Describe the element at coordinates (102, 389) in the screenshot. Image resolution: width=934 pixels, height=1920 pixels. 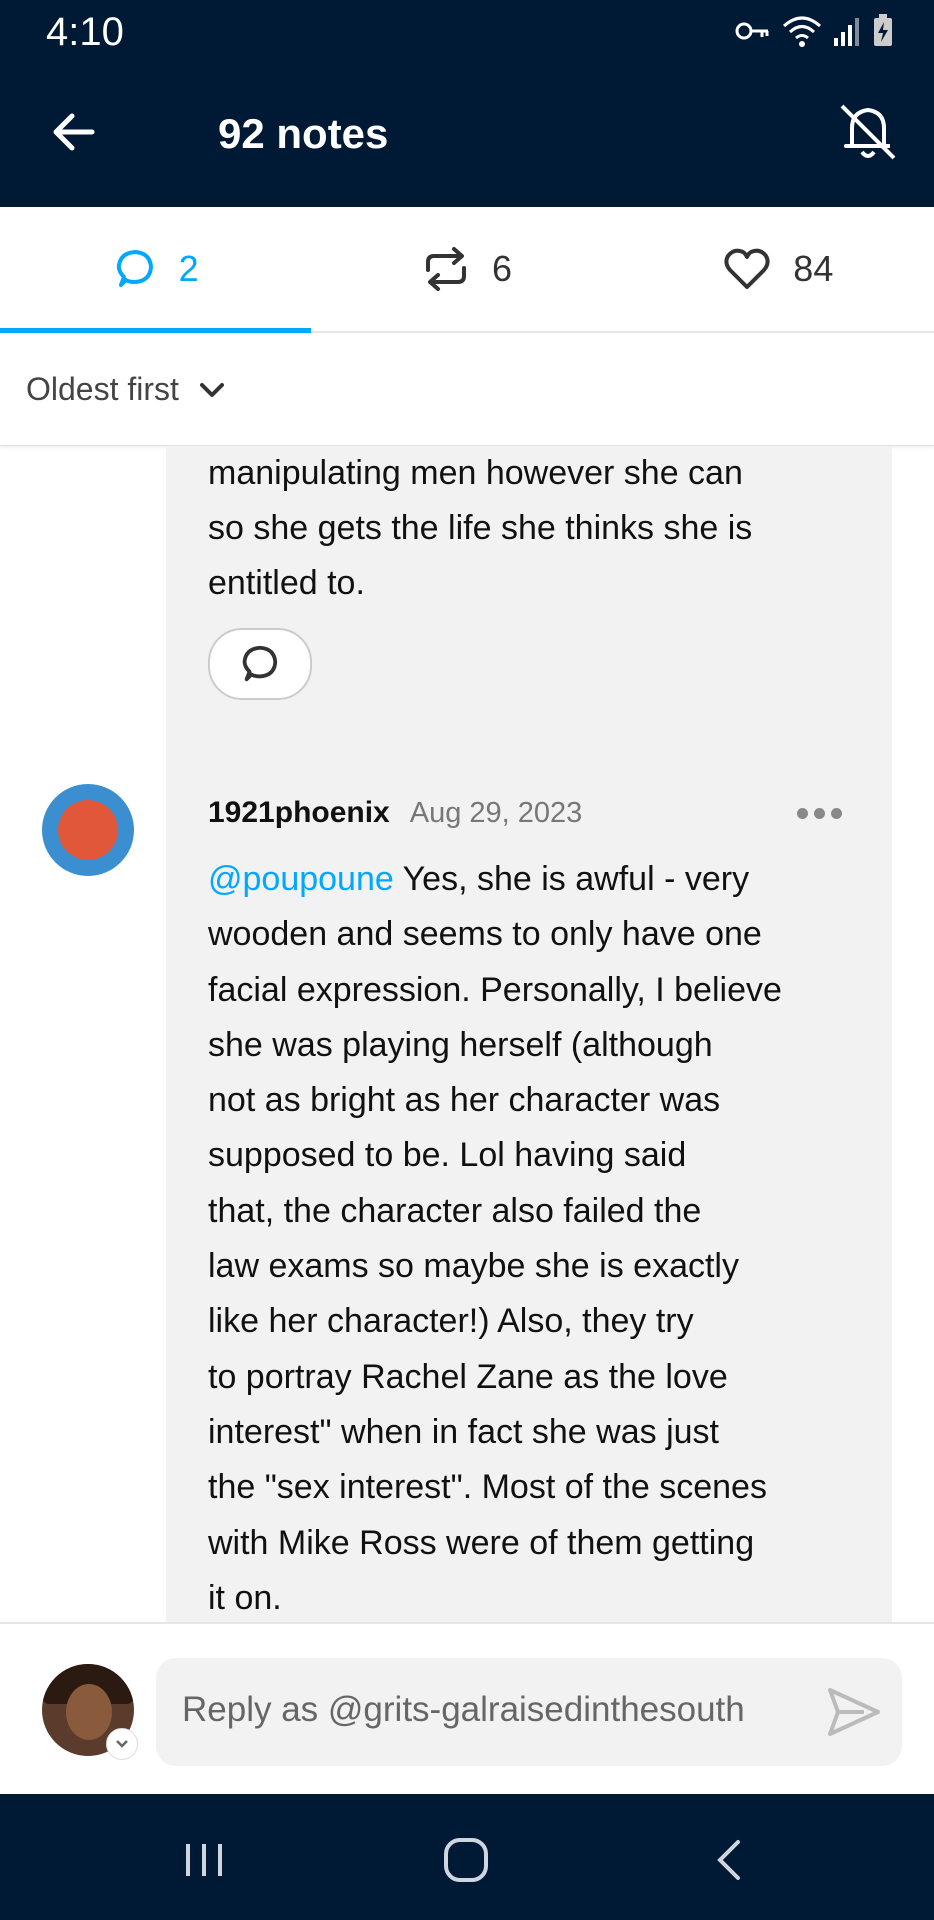
I see `sort-label: Oldest first` at that location.